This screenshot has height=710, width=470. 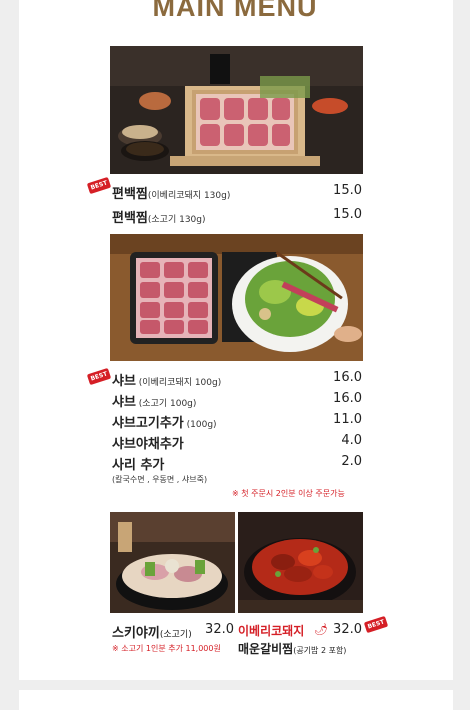 I want to click on next-card, so click(x=236, y=700).